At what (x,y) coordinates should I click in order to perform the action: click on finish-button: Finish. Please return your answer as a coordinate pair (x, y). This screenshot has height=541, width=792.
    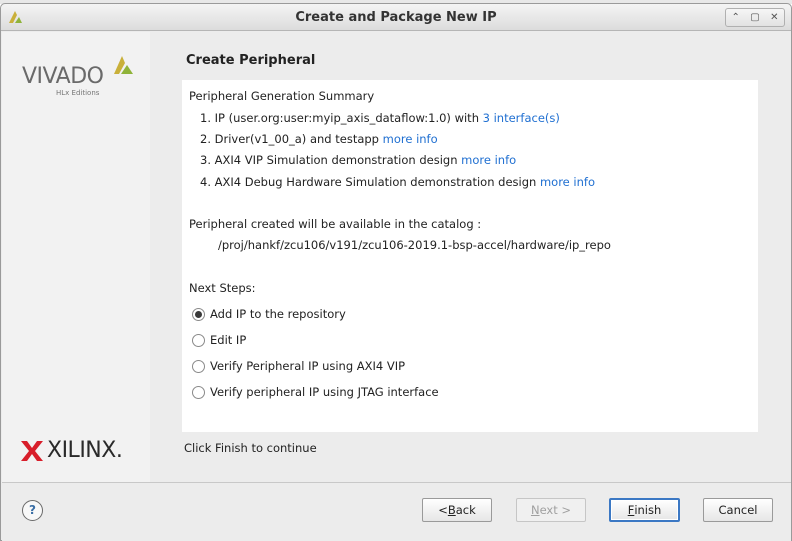
    Looking at the image, I should click on (644, 510).